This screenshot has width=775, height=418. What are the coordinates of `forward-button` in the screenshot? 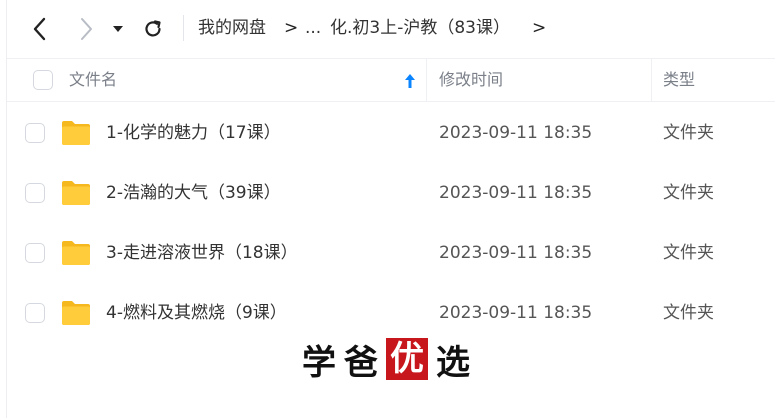 It's located at (86, 29).